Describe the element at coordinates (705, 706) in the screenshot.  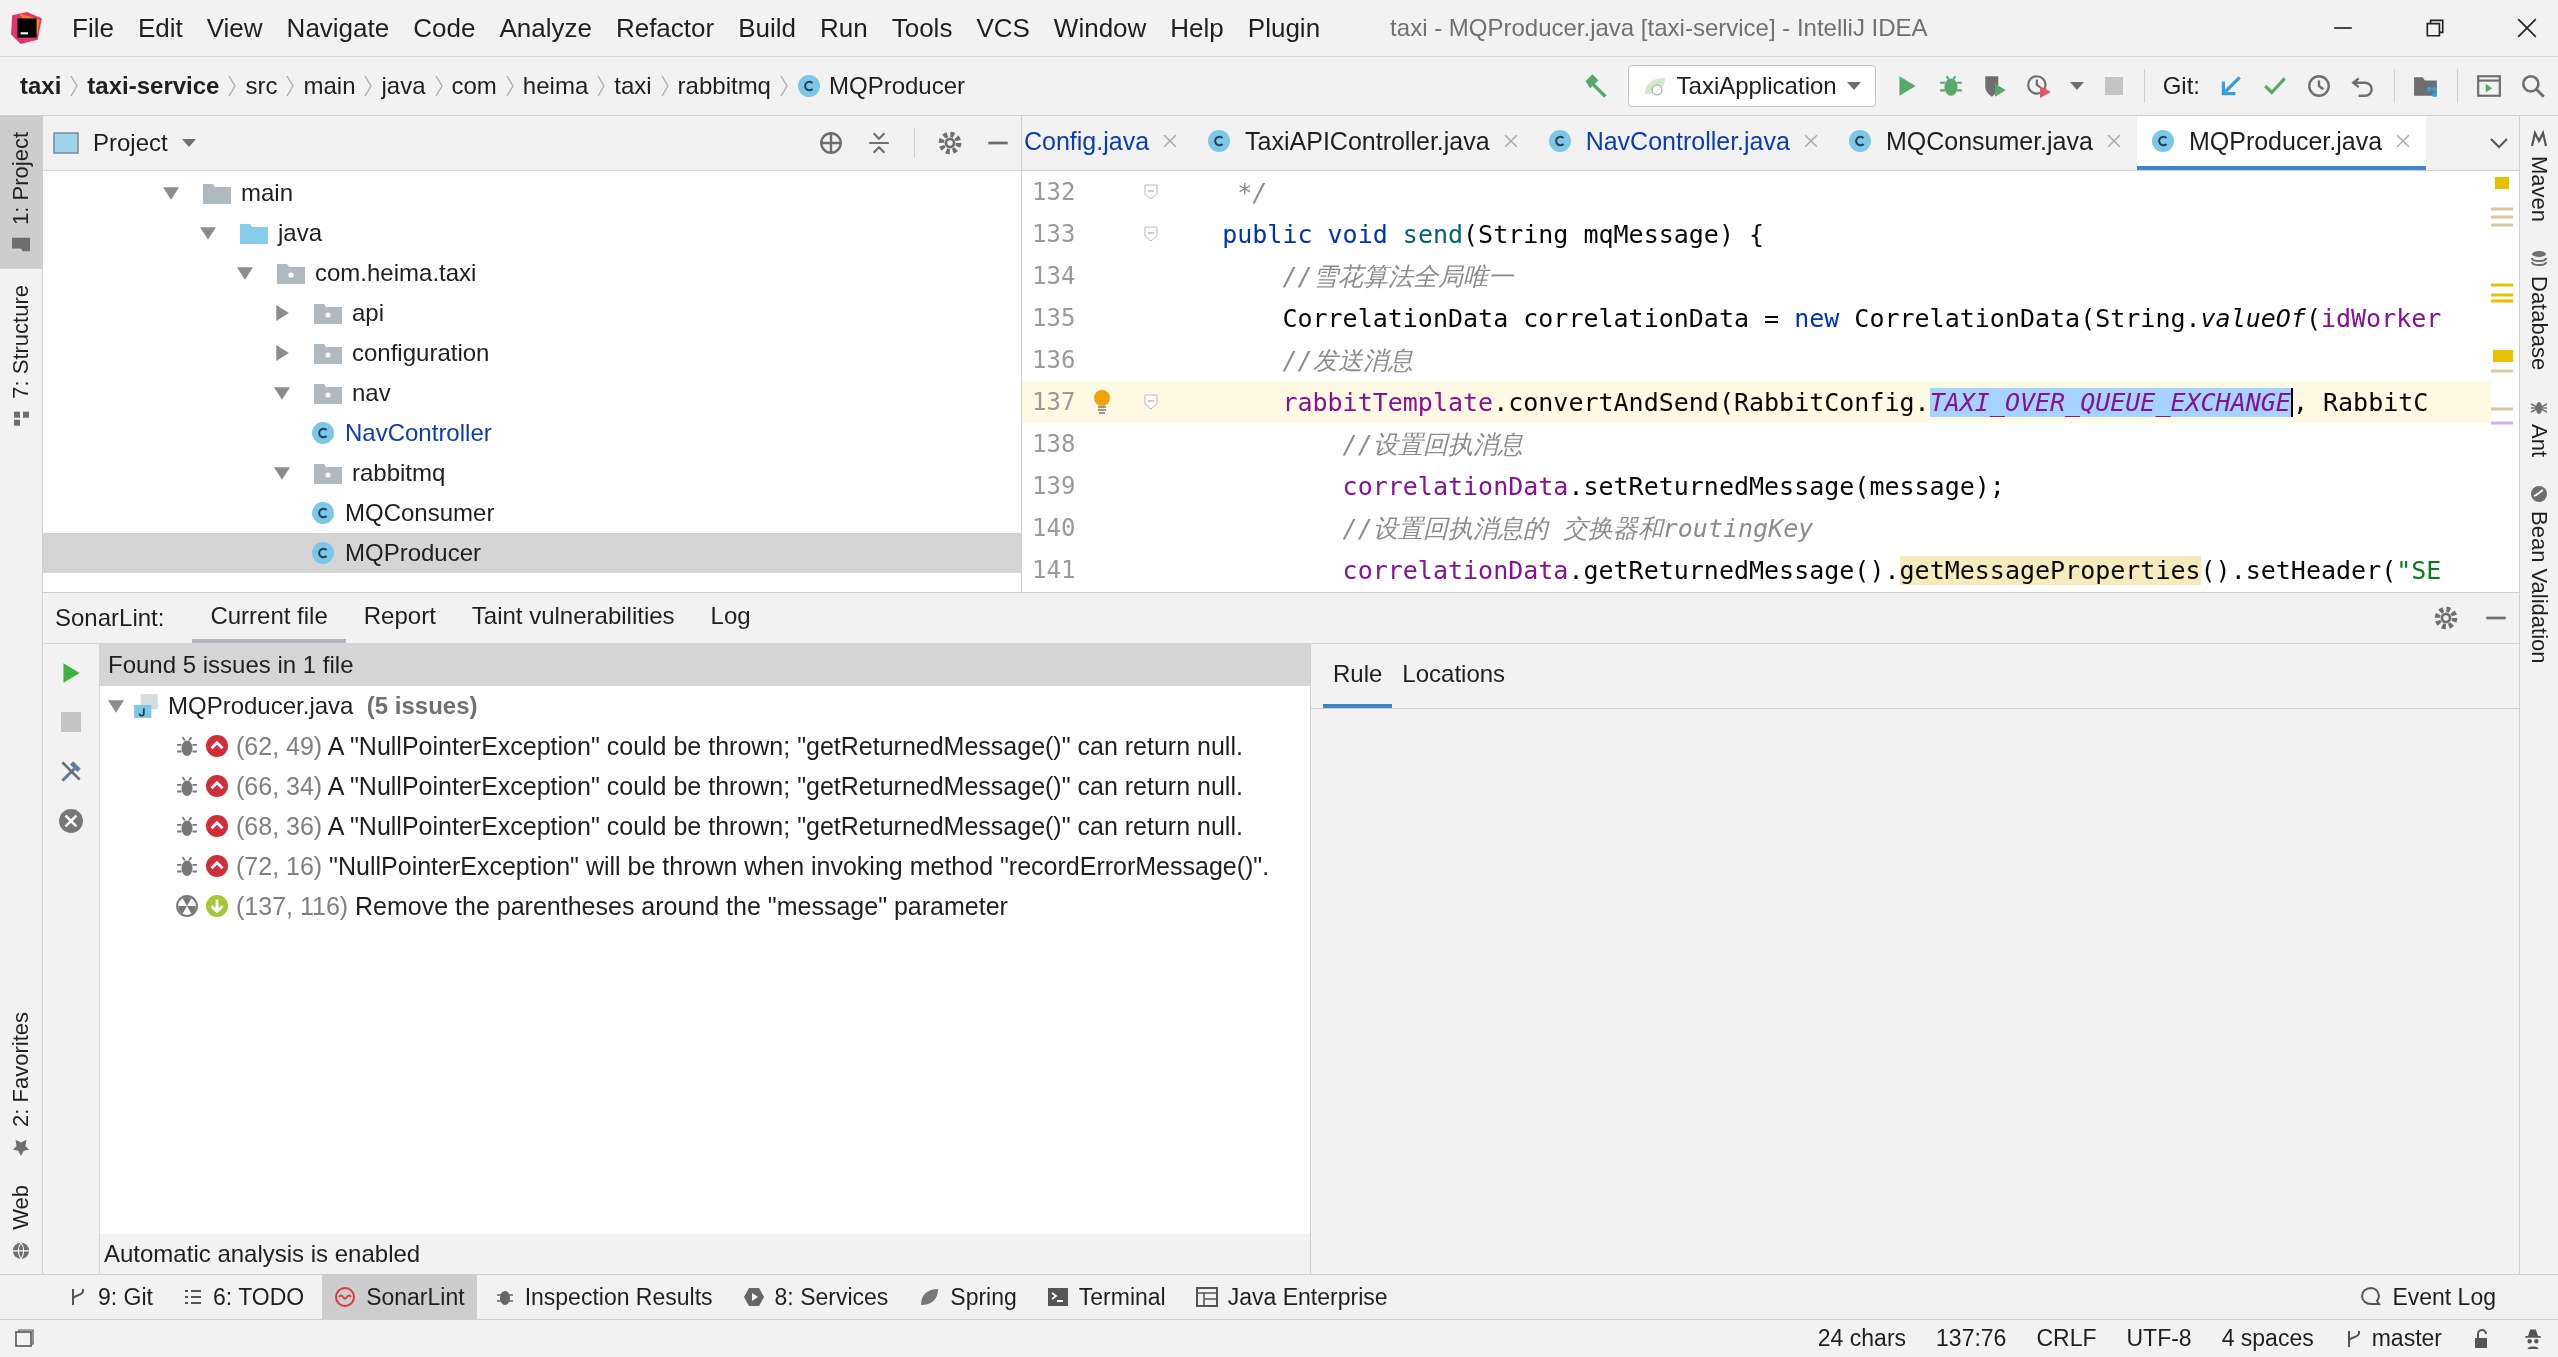
I see `tree-item: MQProducer.java (5 issues)` at that location.